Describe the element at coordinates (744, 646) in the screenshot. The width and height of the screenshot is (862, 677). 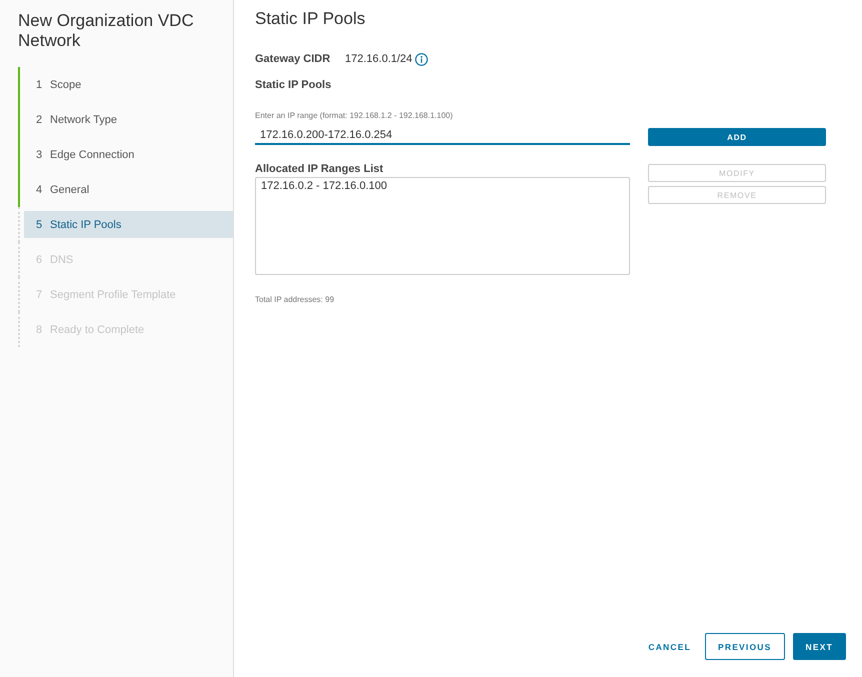
I see `previous-button: PREVIOUS` at that location.